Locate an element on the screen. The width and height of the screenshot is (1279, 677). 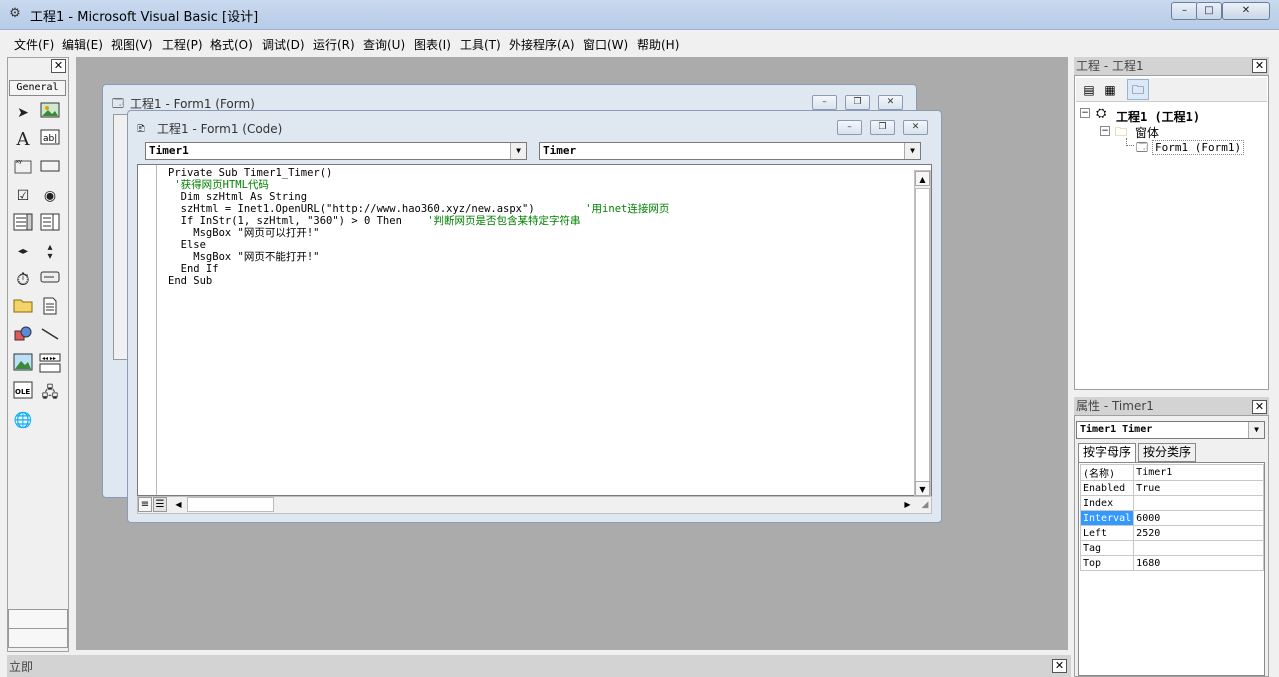
toolbox-close-icon: ✕ is located at coordinates (58, 66).